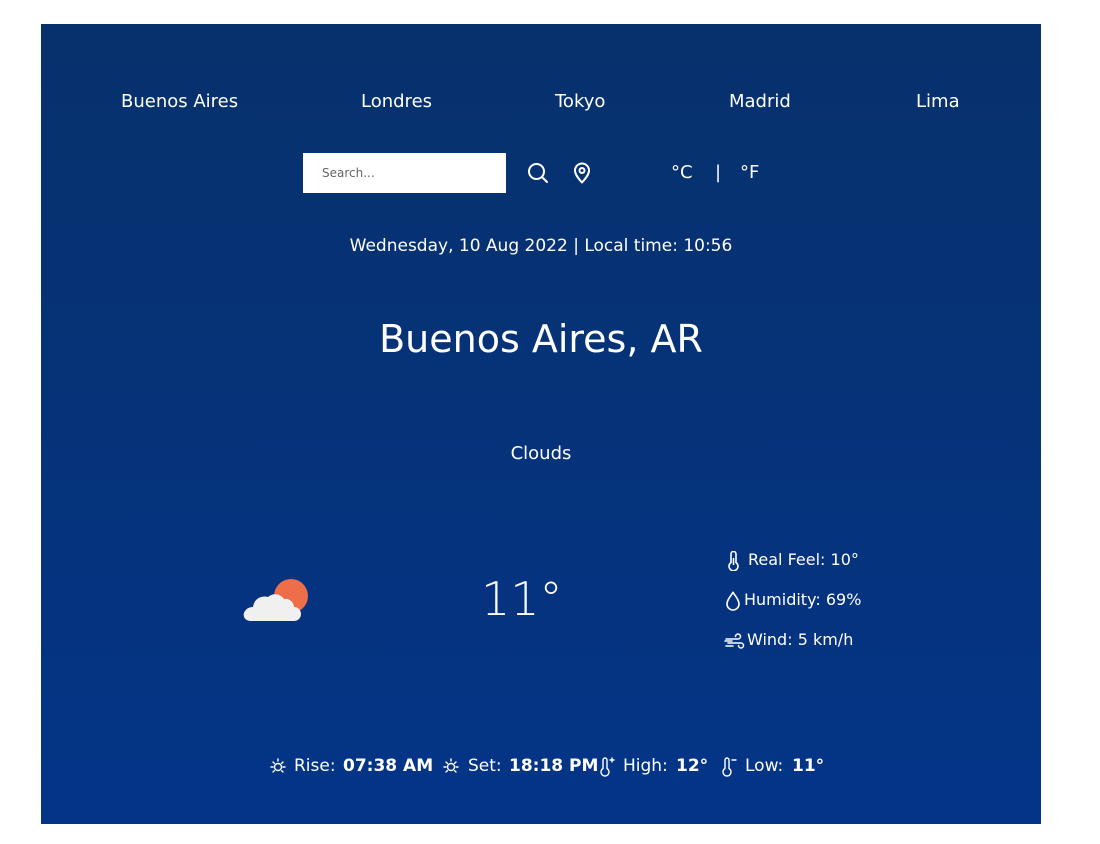 This screenshot has width=1100, height=844. Describe the element at coordinates (734, 641) in the screenshot. I see `wind-icon` at that location.